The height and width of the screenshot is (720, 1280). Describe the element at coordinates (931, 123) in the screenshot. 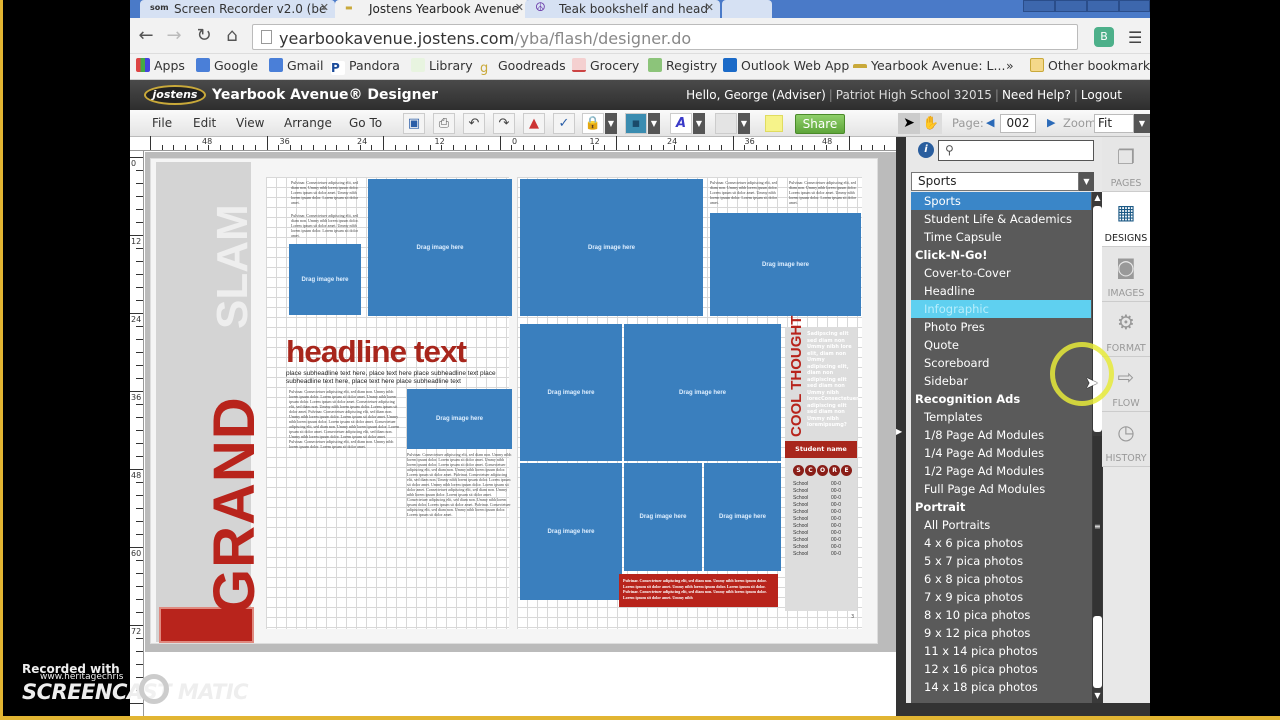

I see `hand-tool-icon: ✋` at that location.